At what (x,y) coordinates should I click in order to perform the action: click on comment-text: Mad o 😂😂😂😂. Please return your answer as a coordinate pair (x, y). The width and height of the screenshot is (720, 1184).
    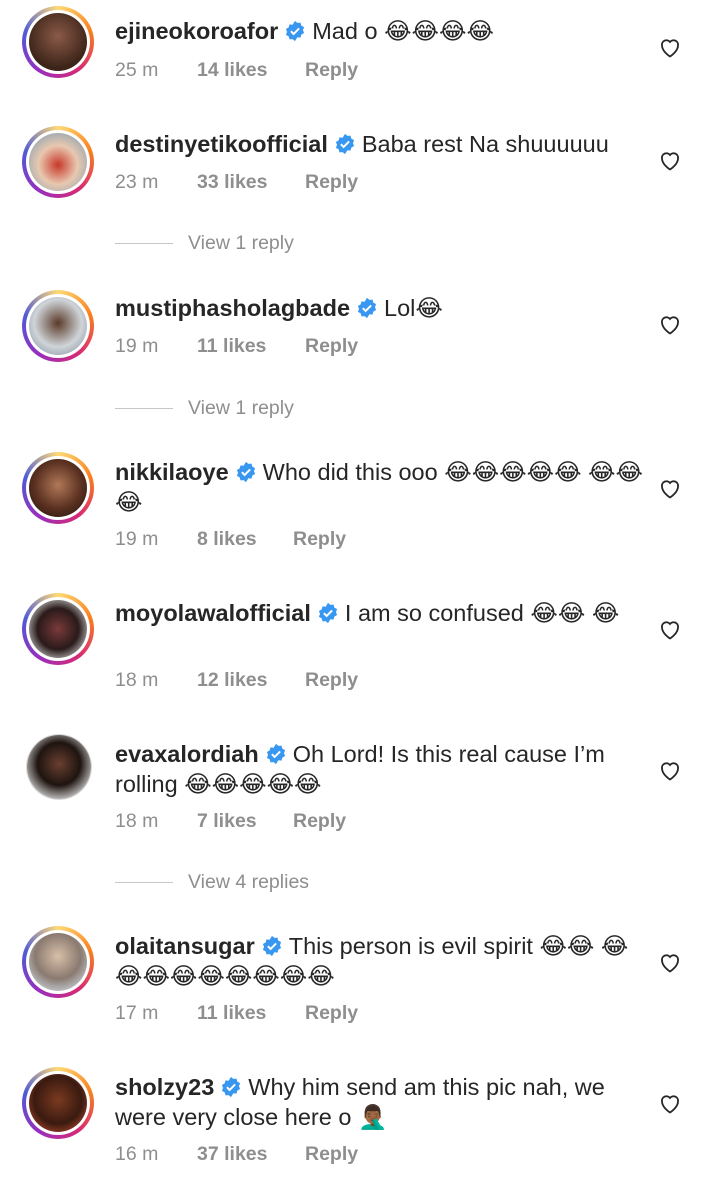
    Looking at the image, I should click on (403, 31).